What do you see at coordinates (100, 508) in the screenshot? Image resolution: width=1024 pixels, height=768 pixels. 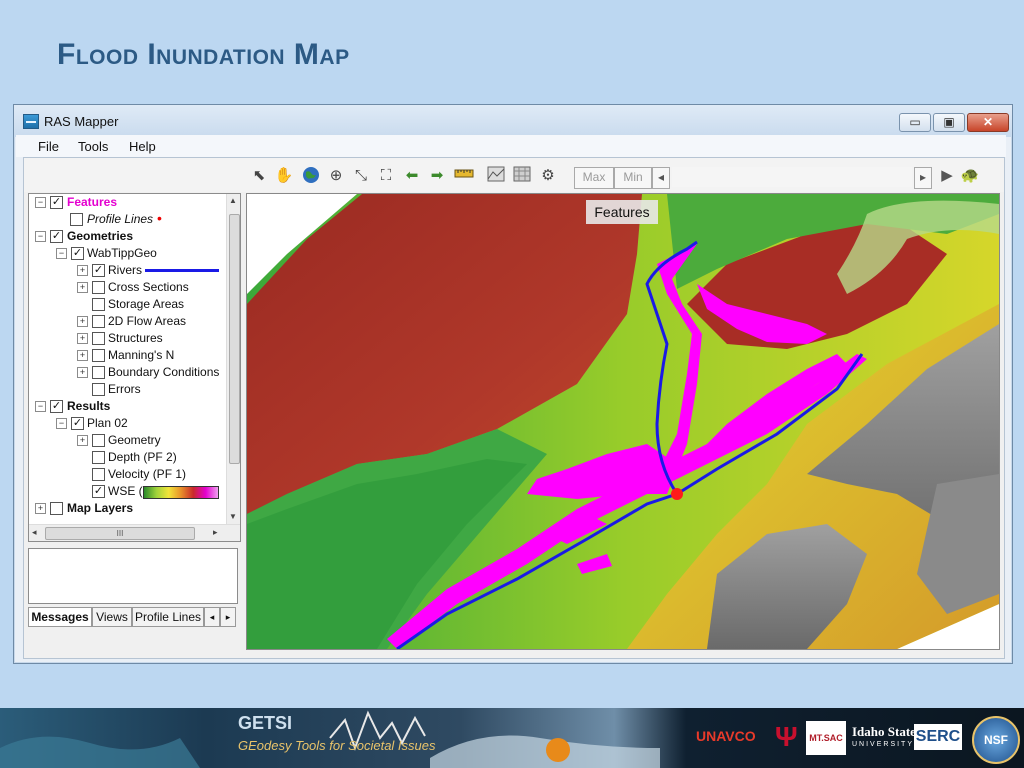 I see `map-layers-label: Map Layers` at bounding box center [100, 508].